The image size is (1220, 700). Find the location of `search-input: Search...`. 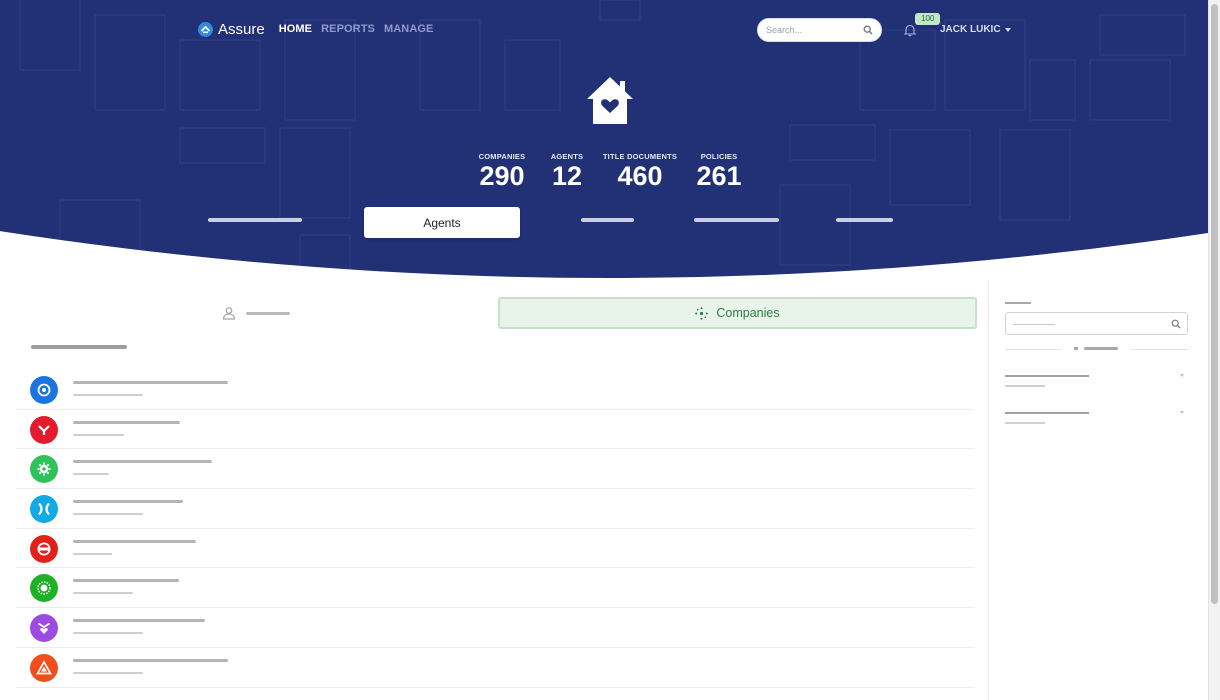

search-input: Search... is located at coordinates (819, 30).